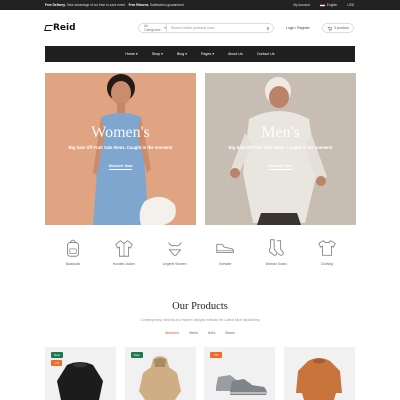 The image size is (400, 400). What do you see at coordinates (268, 28) in the screenshot?
I see `search-icon: ⚲` at bounding box center [268, 28].